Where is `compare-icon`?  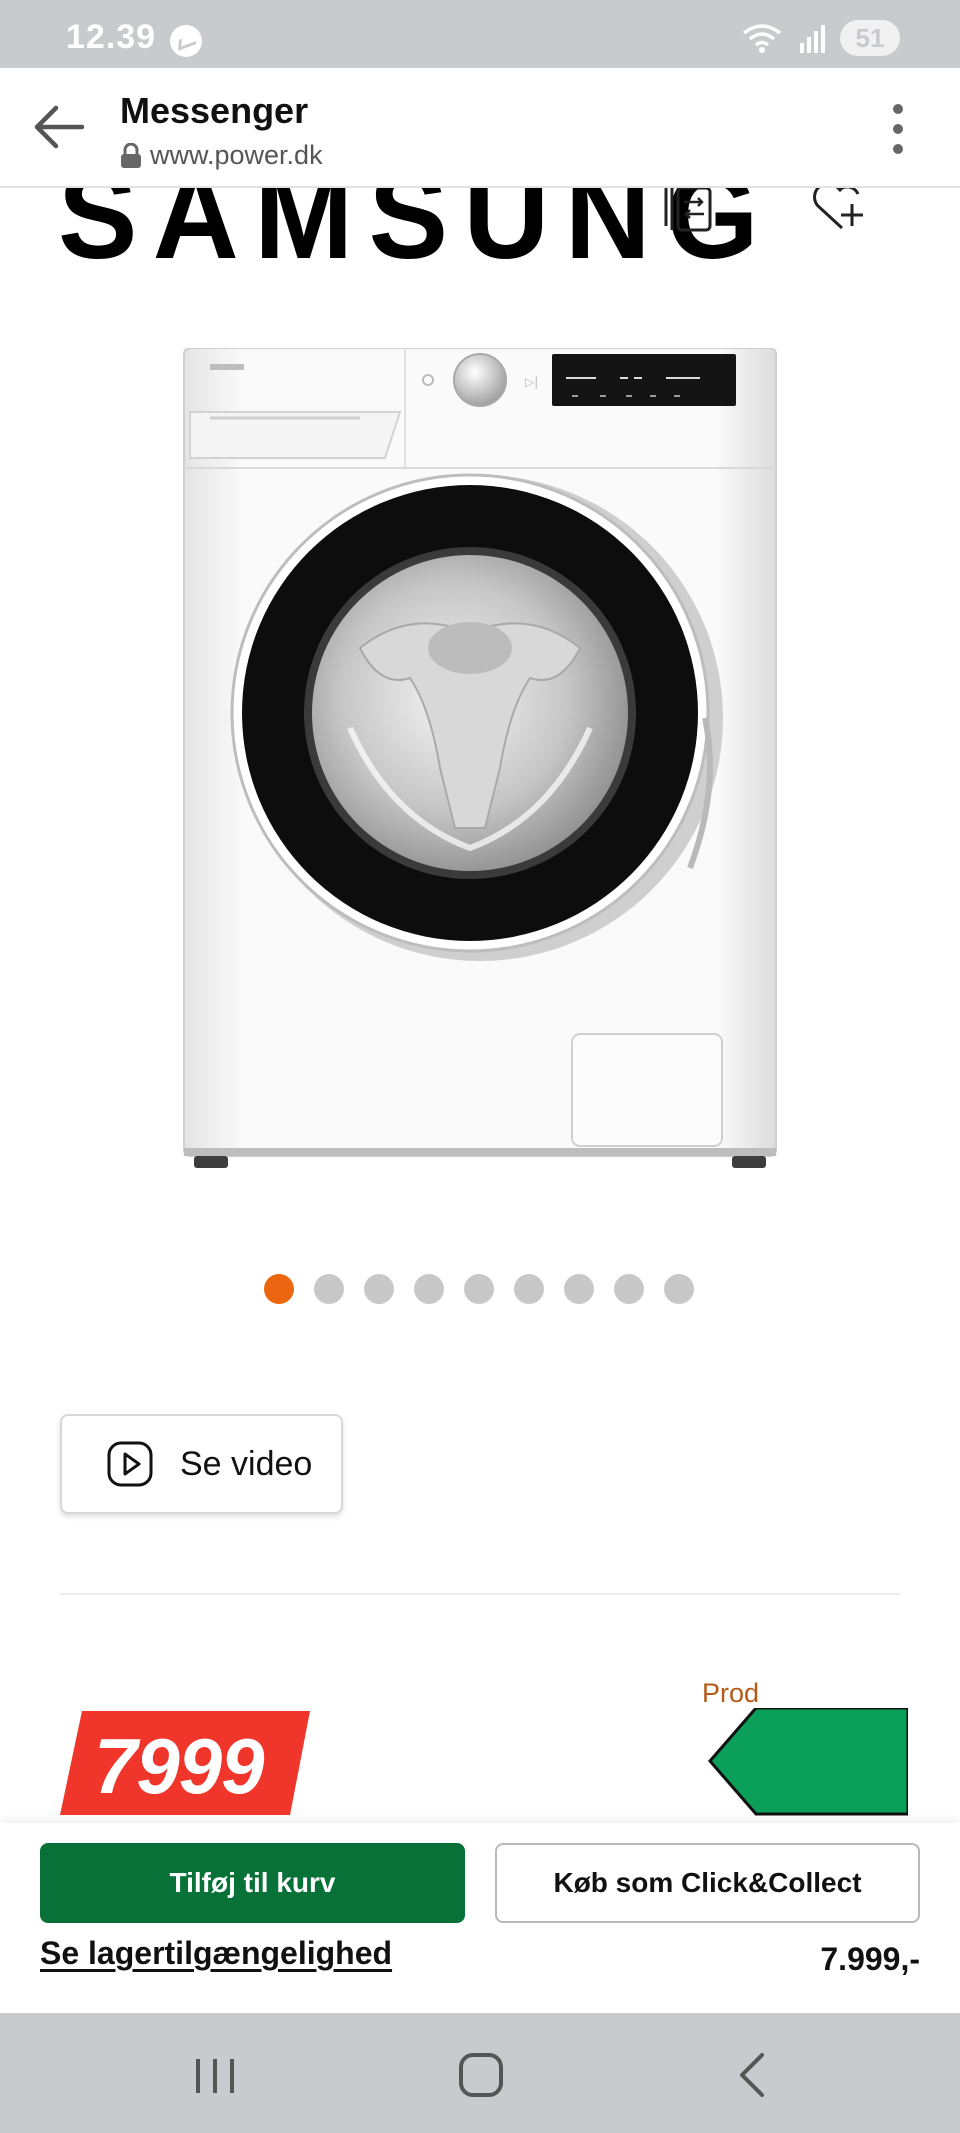 compare-icon is located at coordinates (690, 215).